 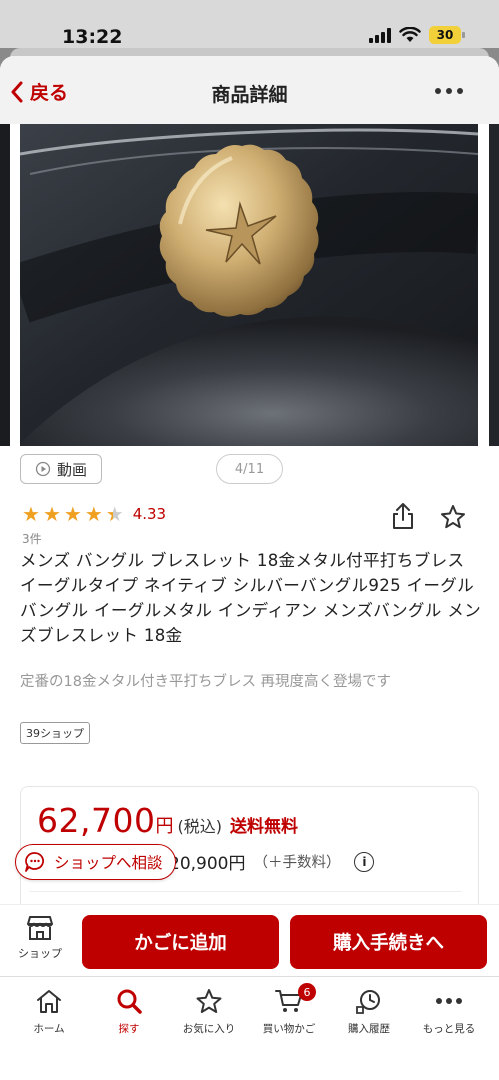 What do you see at coordinates (40, 928) in the screenshot?
I see `shop-icon` at bounding box center [40, 928].